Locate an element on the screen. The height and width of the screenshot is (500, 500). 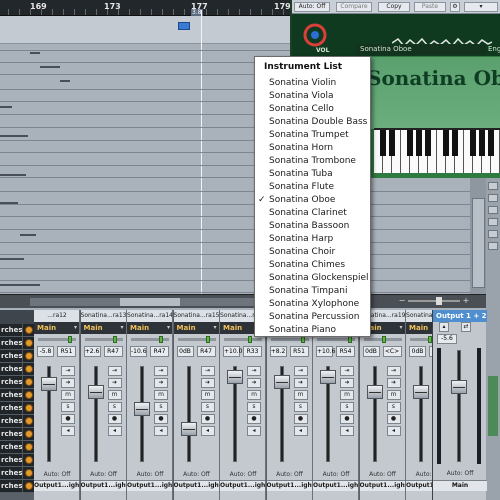
volume-fader-track is located at coordinates (188, 414).